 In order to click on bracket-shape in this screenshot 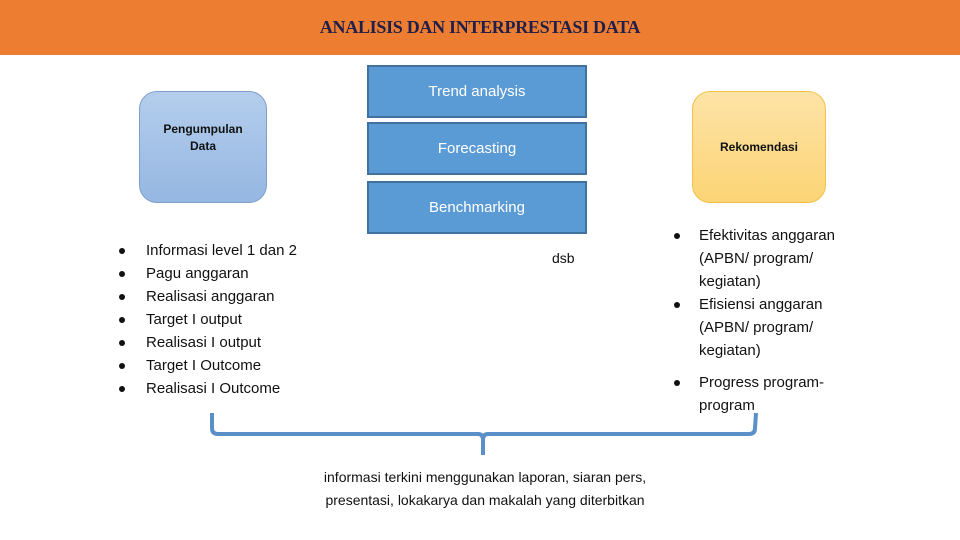, I will do `click(484, 433)`.